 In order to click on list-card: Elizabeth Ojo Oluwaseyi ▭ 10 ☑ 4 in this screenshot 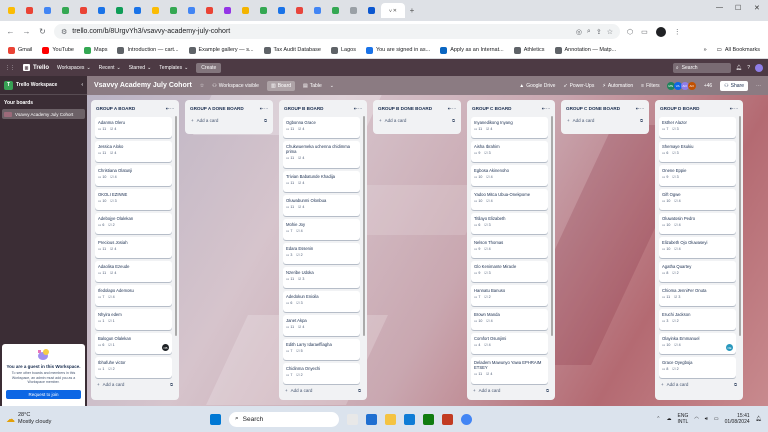, I will do `click(697, 247)`.